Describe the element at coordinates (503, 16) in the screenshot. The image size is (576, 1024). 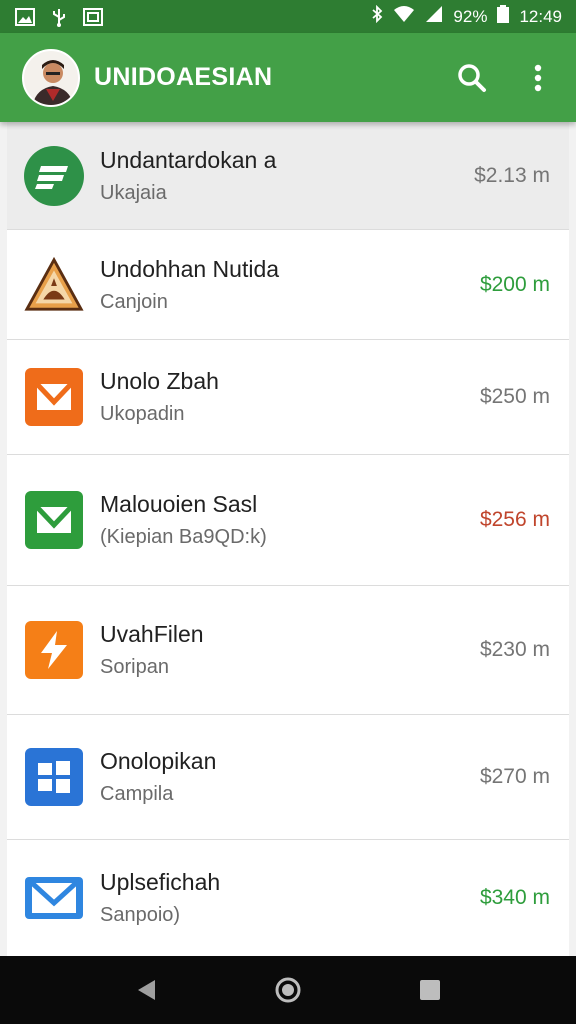
I see `battery-icon` at that location.